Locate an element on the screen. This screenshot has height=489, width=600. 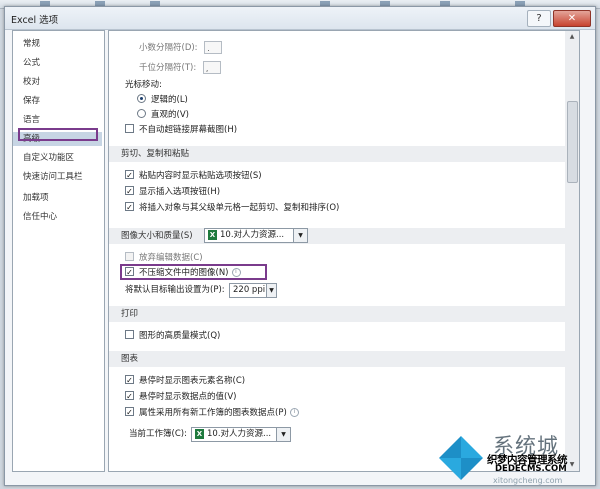
nav-item-addins: 加载项 is located at coordinates (57, 198).